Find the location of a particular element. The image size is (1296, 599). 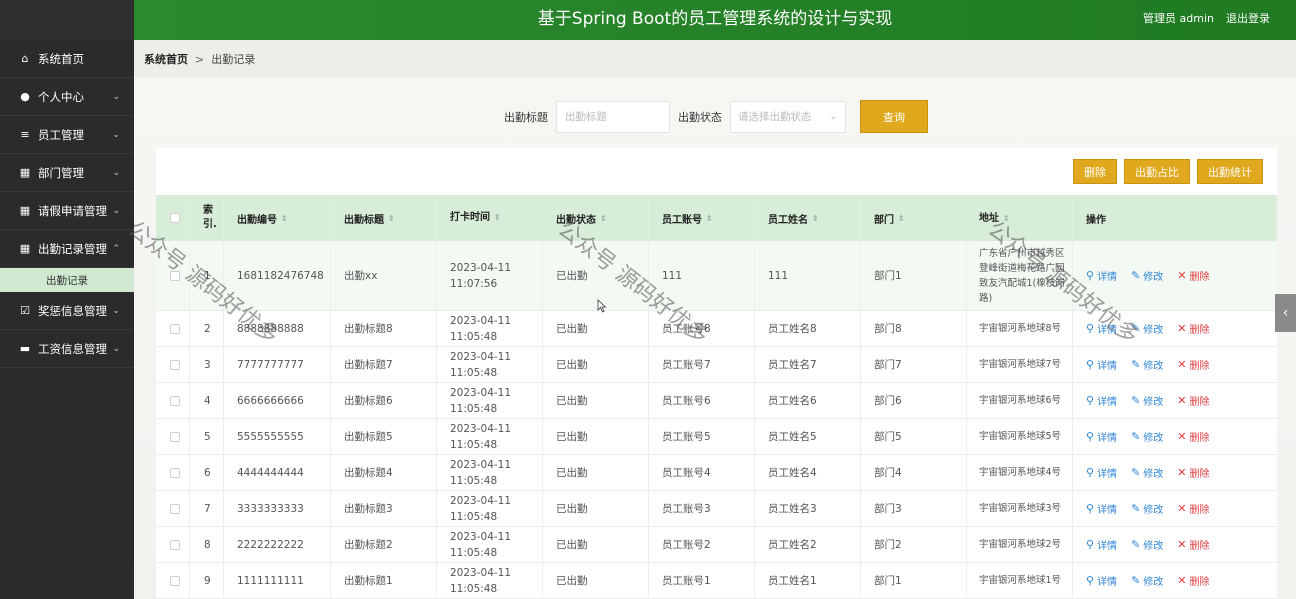

header-status: 出勤状态 ⇕ is located at coordinates (596, 218).